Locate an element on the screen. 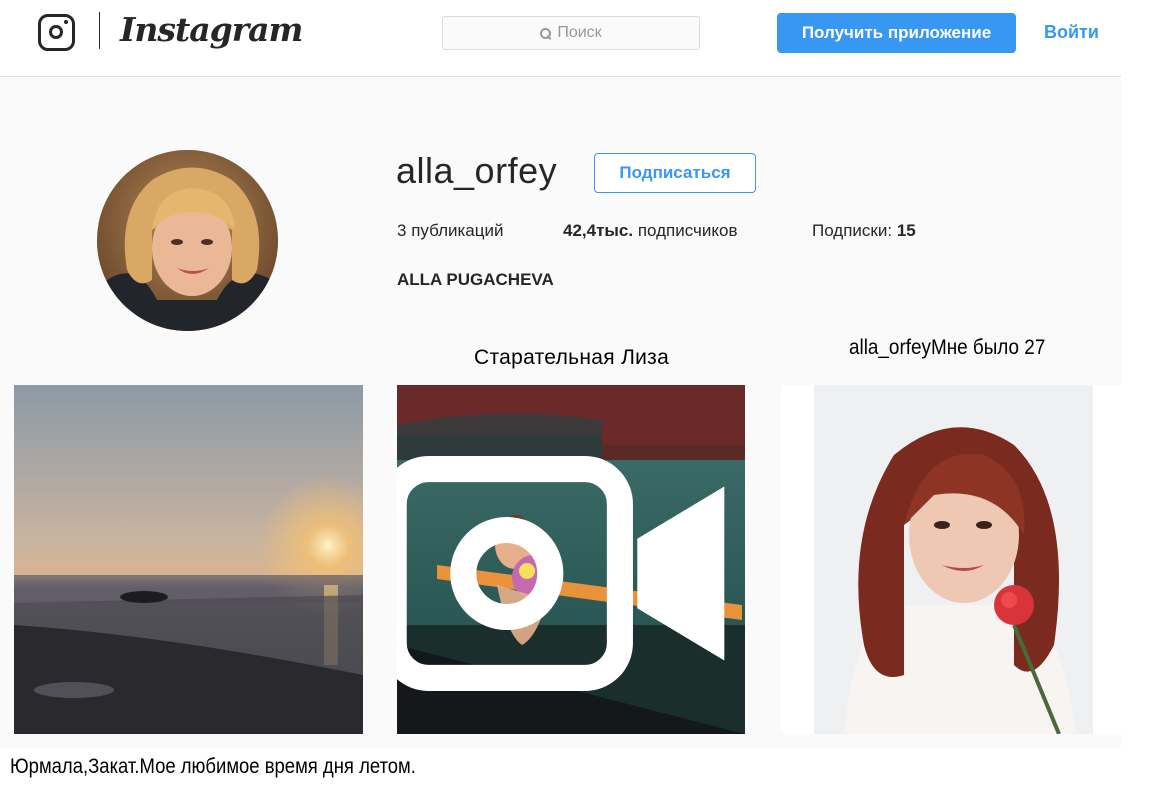 This screenshot has height=805, width=1153. camera-lens-shape is located at coordinates (56, 32).